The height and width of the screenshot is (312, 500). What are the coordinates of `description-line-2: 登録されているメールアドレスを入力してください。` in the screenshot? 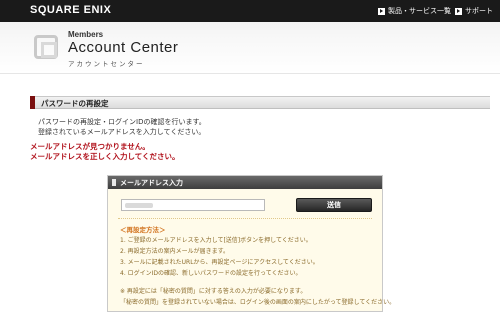 It's located at (122, 132).